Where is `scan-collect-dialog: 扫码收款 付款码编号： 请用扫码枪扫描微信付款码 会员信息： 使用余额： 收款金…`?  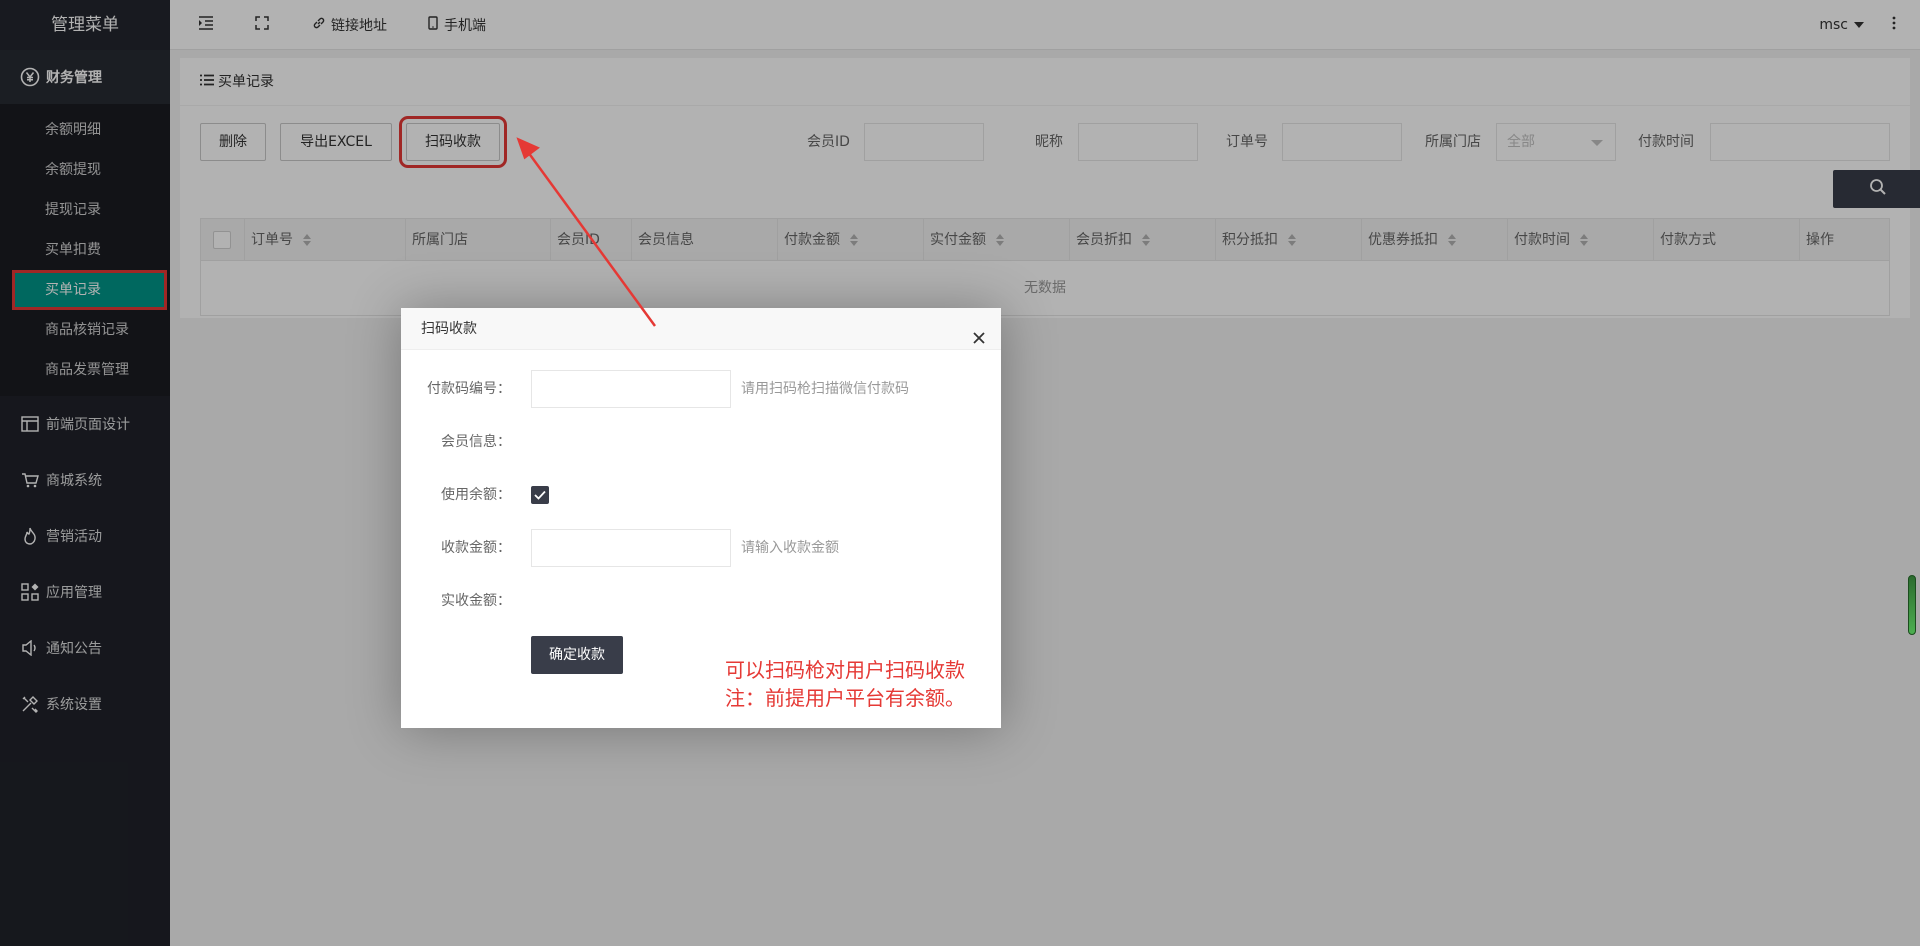
scan-collect-dialog: 扫码收款 付款码编号： 请用扫码枪扫描微信付款码 会员信息： 使用余额： 收款金… is located at coordinates (701, 518).